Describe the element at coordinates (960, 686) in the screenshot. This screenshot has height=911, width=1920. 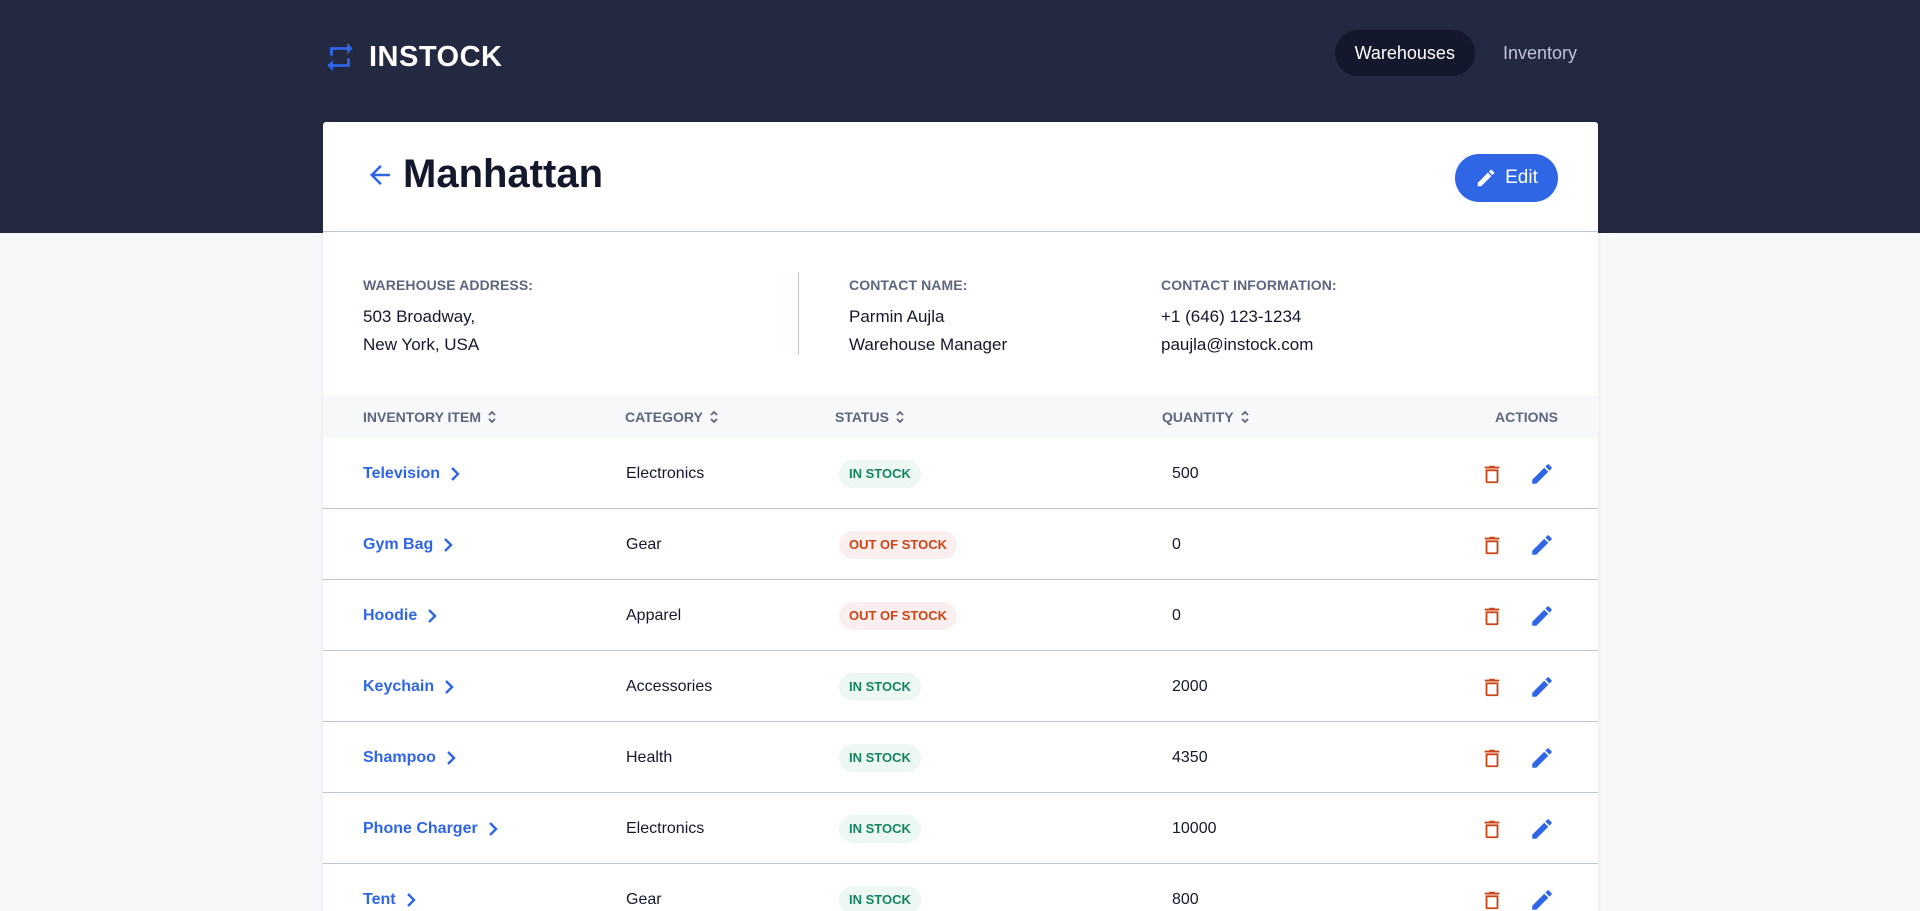
I see `table-row: Keychain Accessories IN STOCK 2000` at that location.